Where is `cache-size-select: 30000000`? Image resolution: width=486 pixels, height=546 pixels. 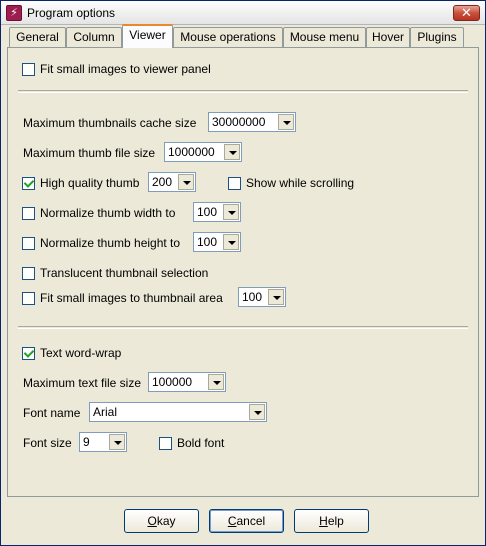 cache-size-select: 30000000 is located at coordinates (252, 122).